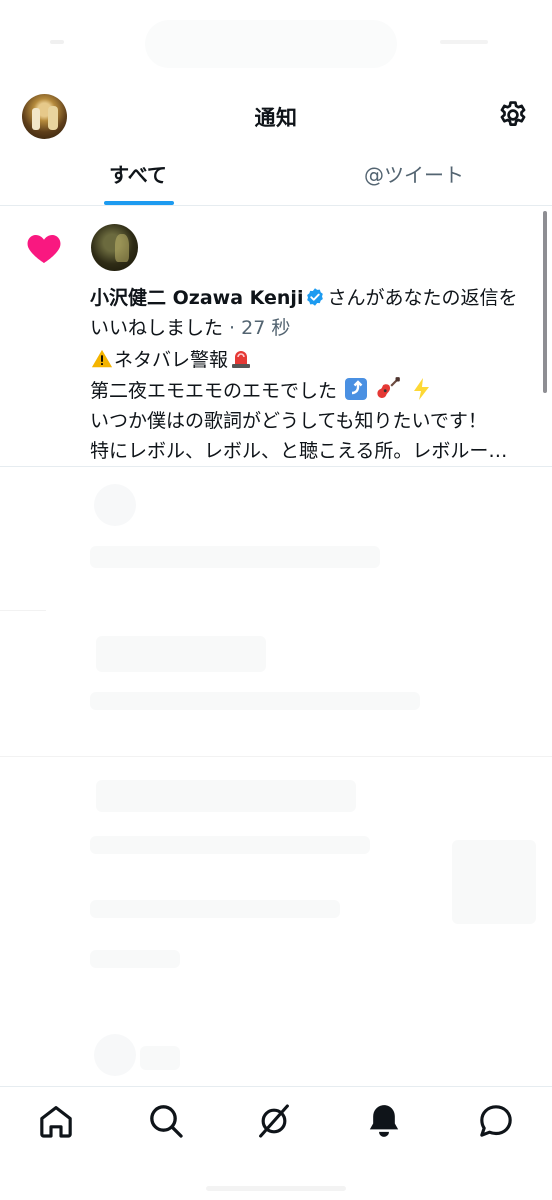 Image resolution: width=552 pixels, height=1200 pixels. I want to click on search-icon, so click(166, 1121).